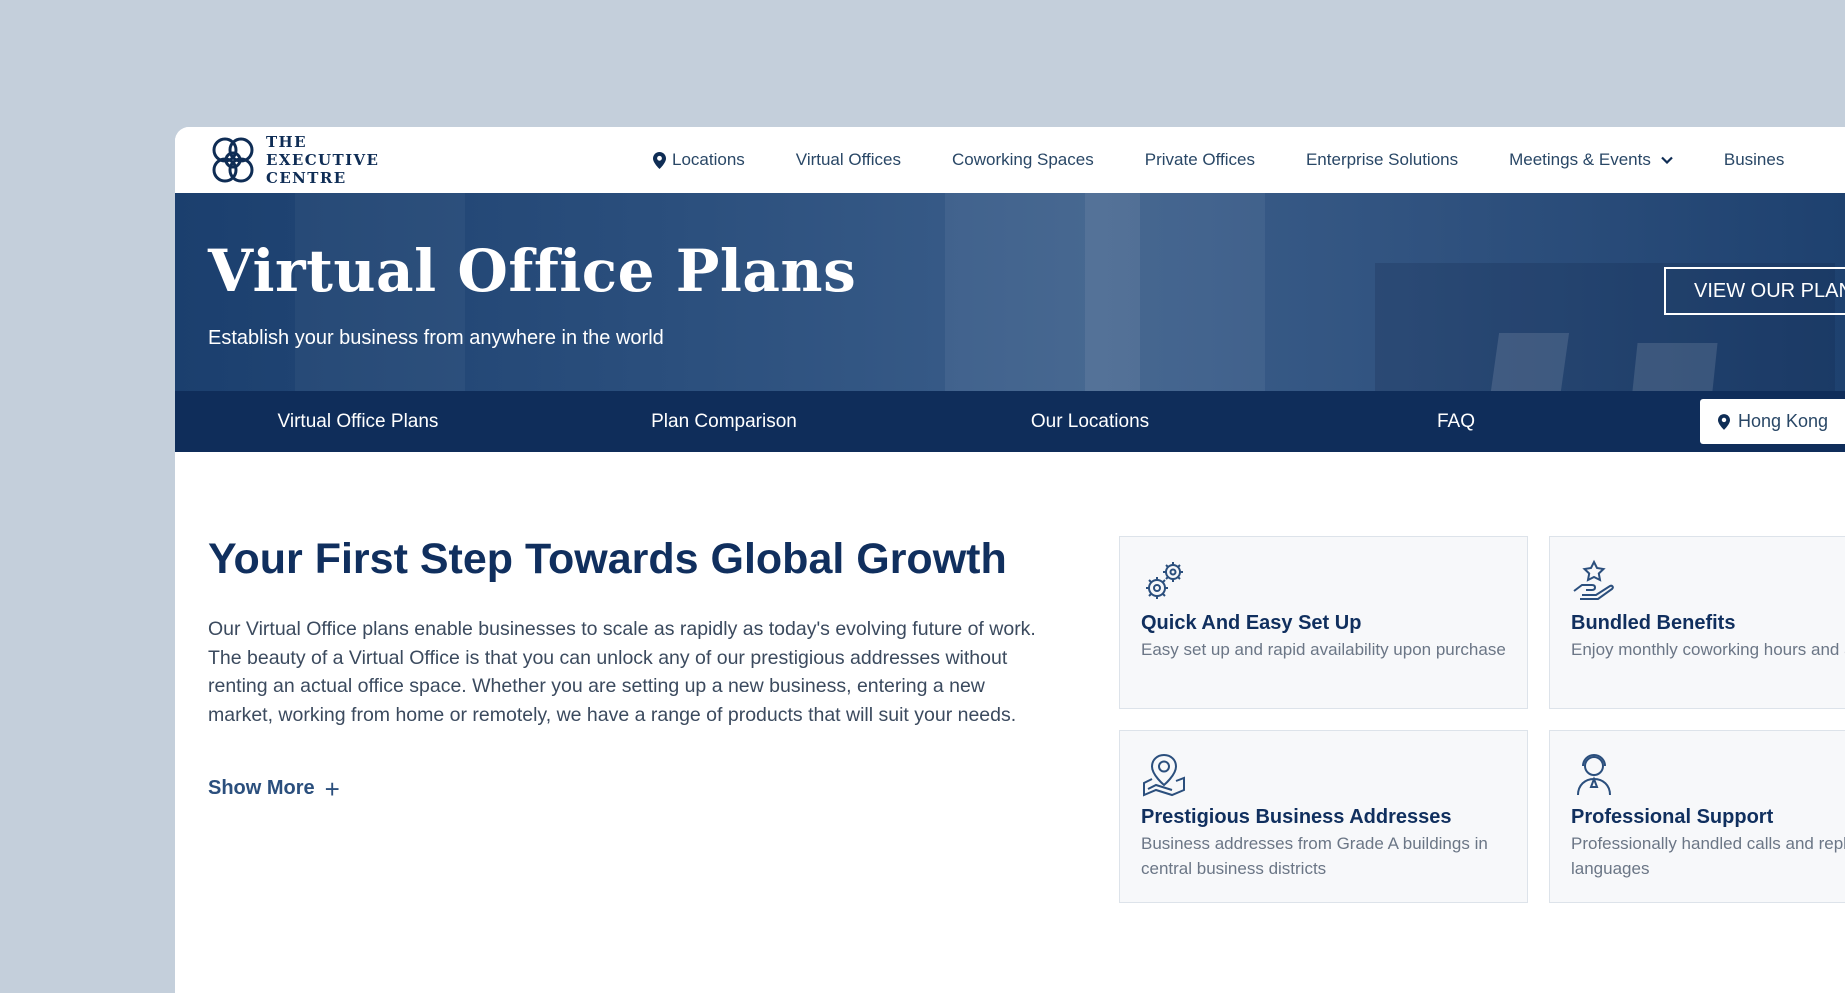  Describe the element at coordinates (1667, 160) in the screenshot. I see `chevron-down-icon` at that location.